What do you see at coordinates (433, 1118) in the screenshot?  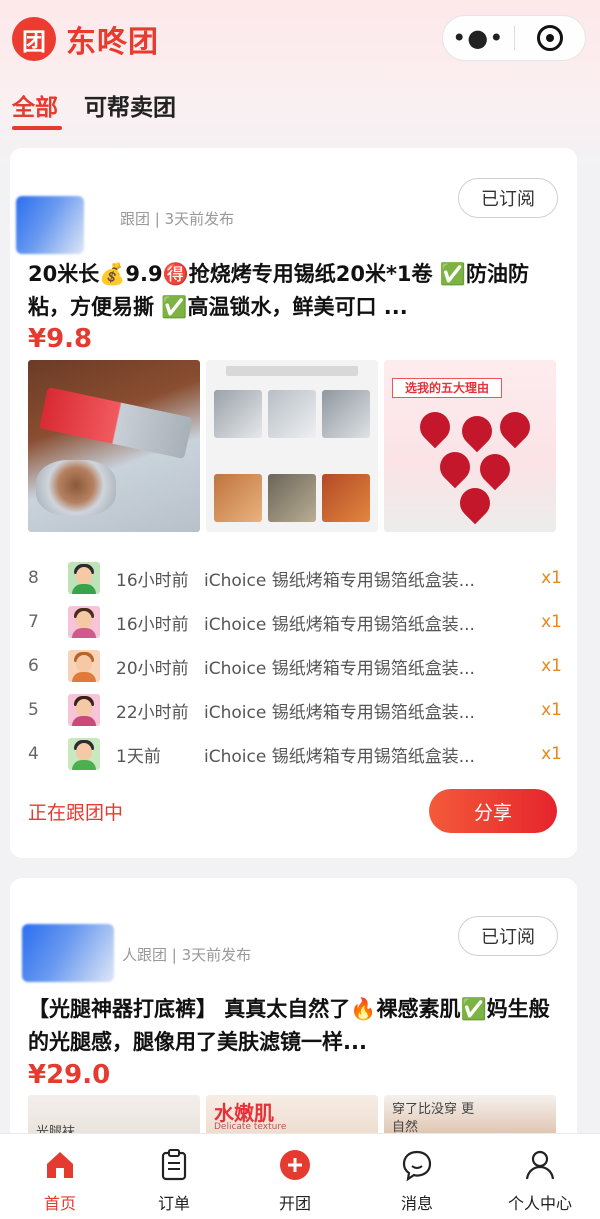 I see `image-caption: 穿了比没穿 更自然` at bounding box center [433, 1118].